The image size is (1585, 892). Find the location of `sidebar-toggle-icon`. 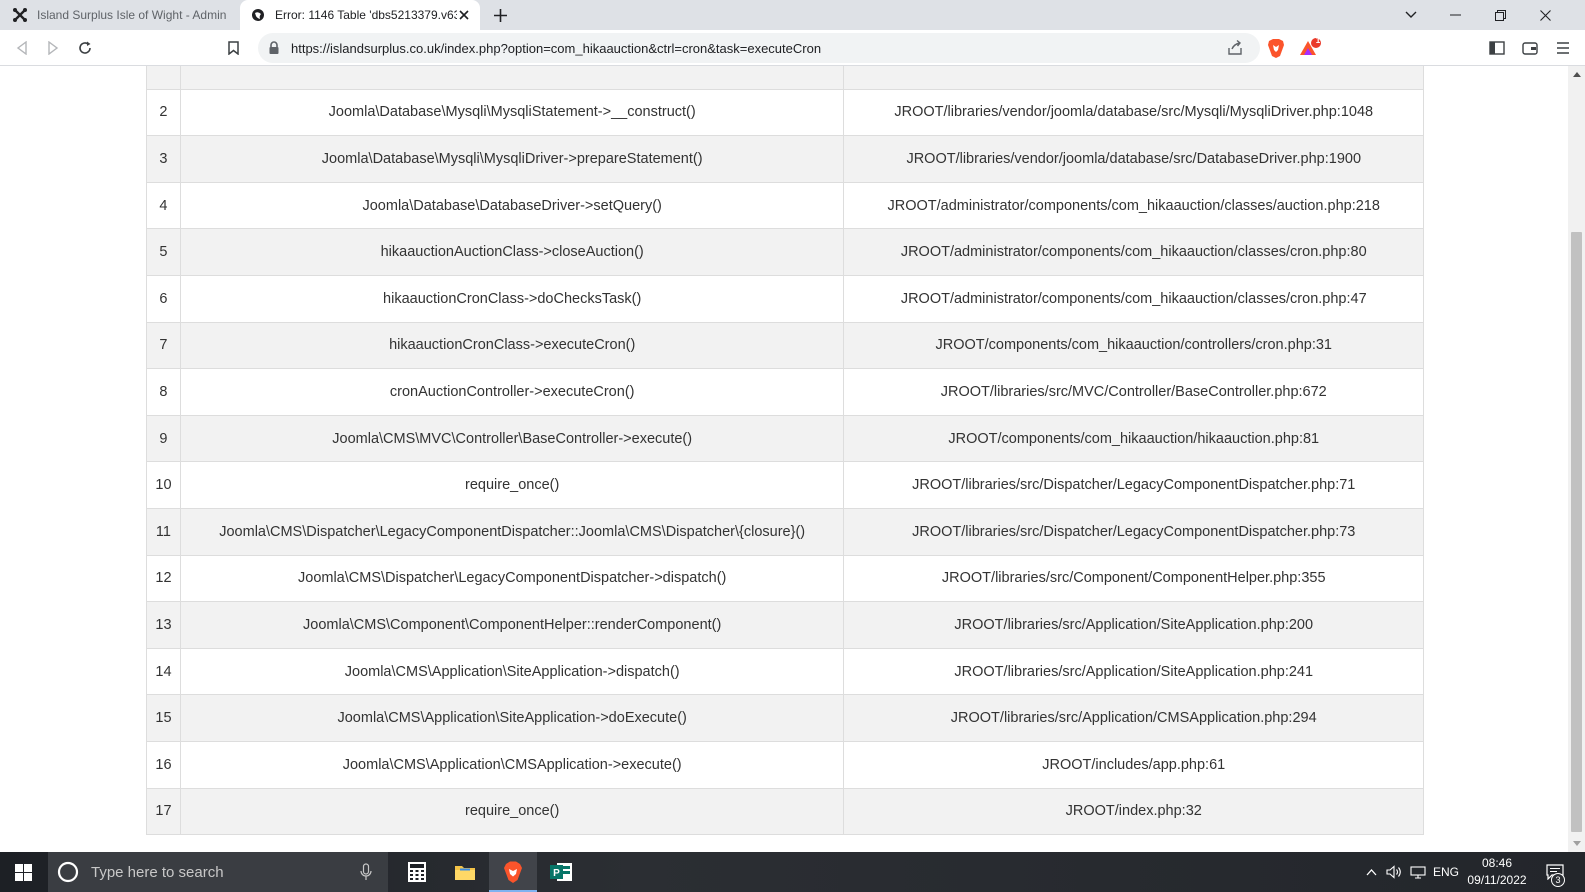

sidebar-toggle-icon is located at coordinates (1497, 48).